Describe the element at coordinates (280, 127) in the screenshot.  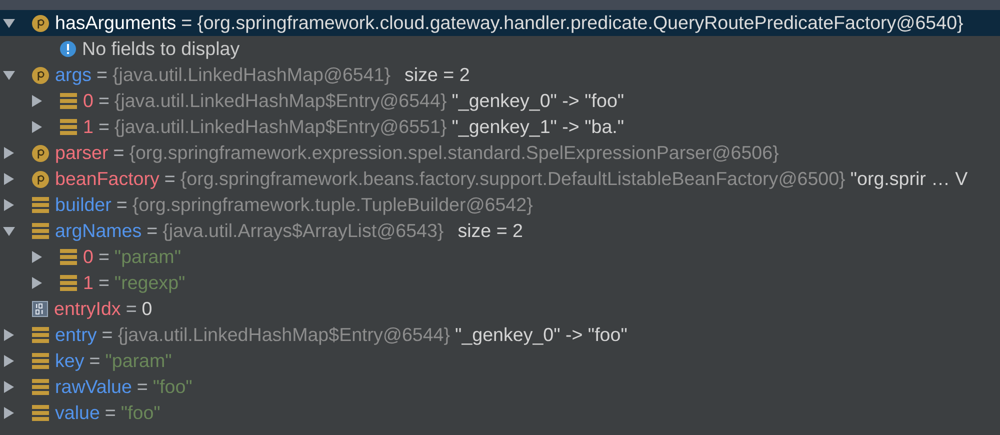
I see `object-reference: {java.util.LinkedHashMap$Entry@6551}` at that location.